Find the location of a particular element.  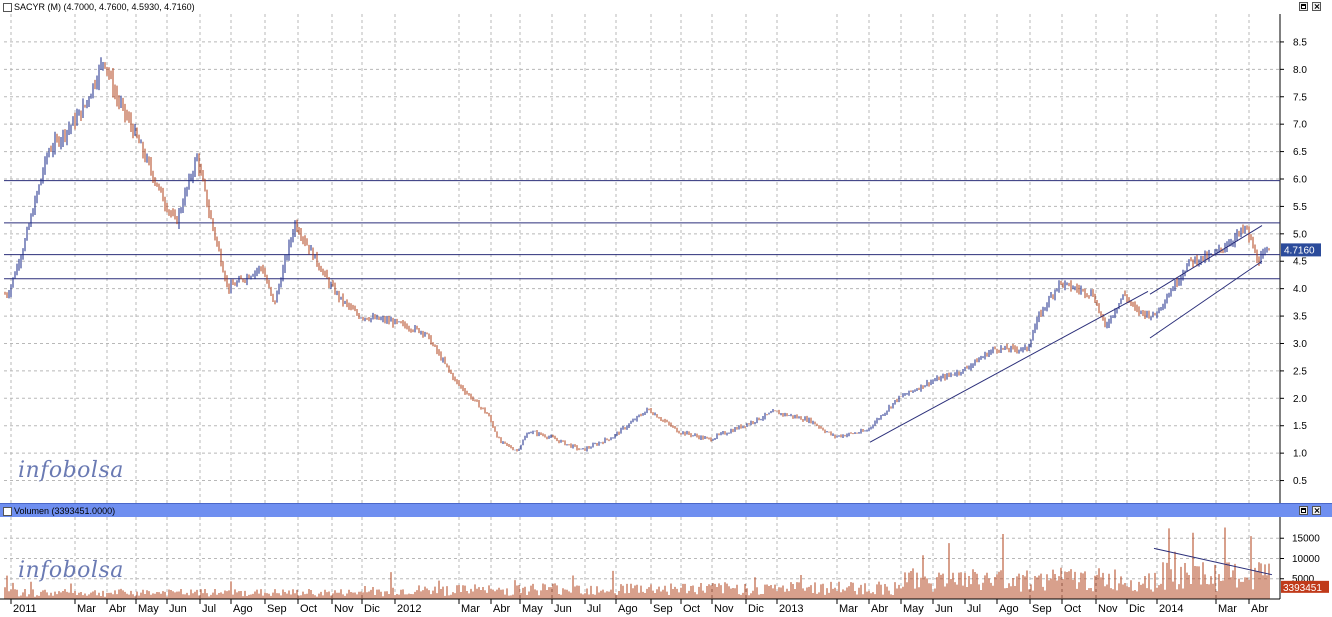

volume-brand-logo: infobolsa is located at coordinates (71, 570).